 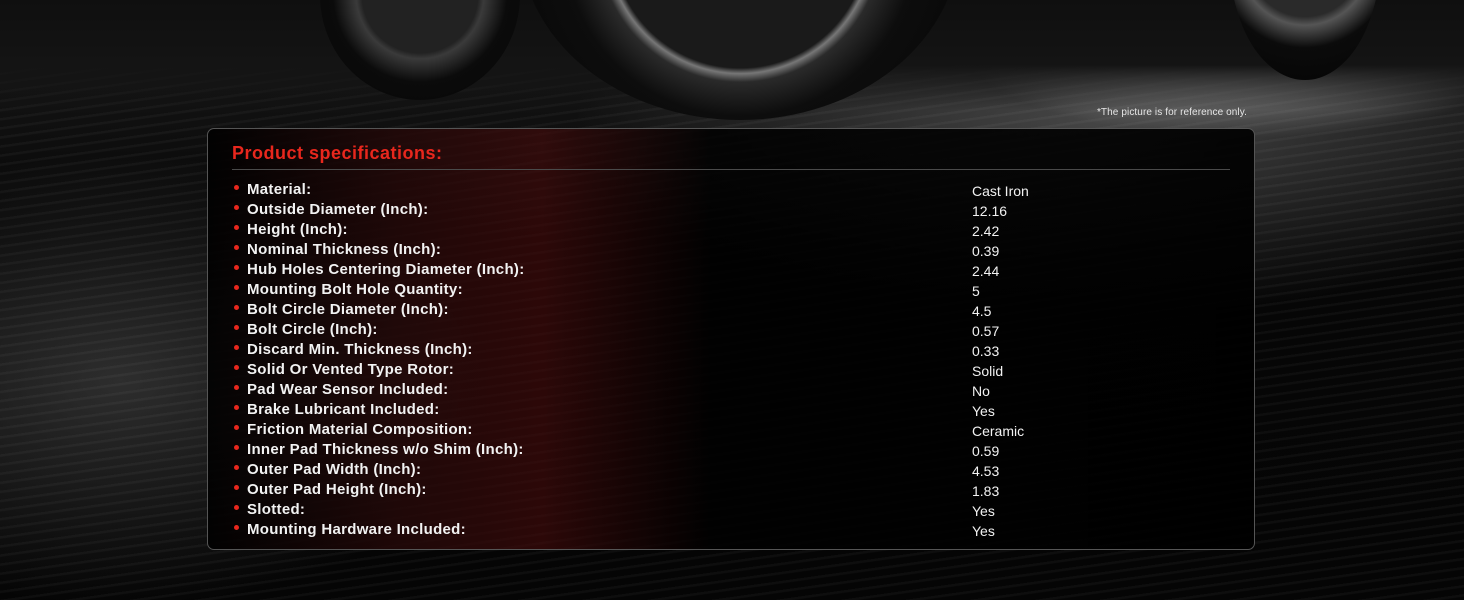 I want to click on spec-label: Mounting Bolt Hole Quantity:, so click(x=355, y=289).